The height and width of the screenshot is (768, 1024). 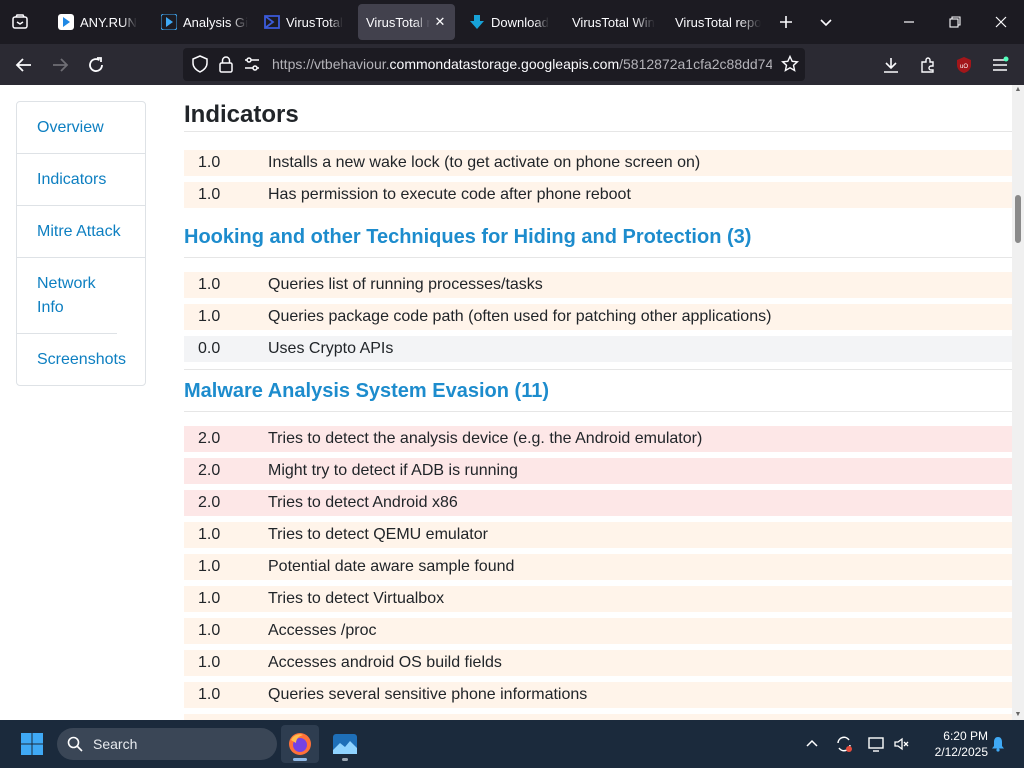 What do you see at coordinates (366, 391) in the screenshot?
I see `section-heading-evasion: Malware Analysis System Evasion (11)` at bounding box center [366, 391].